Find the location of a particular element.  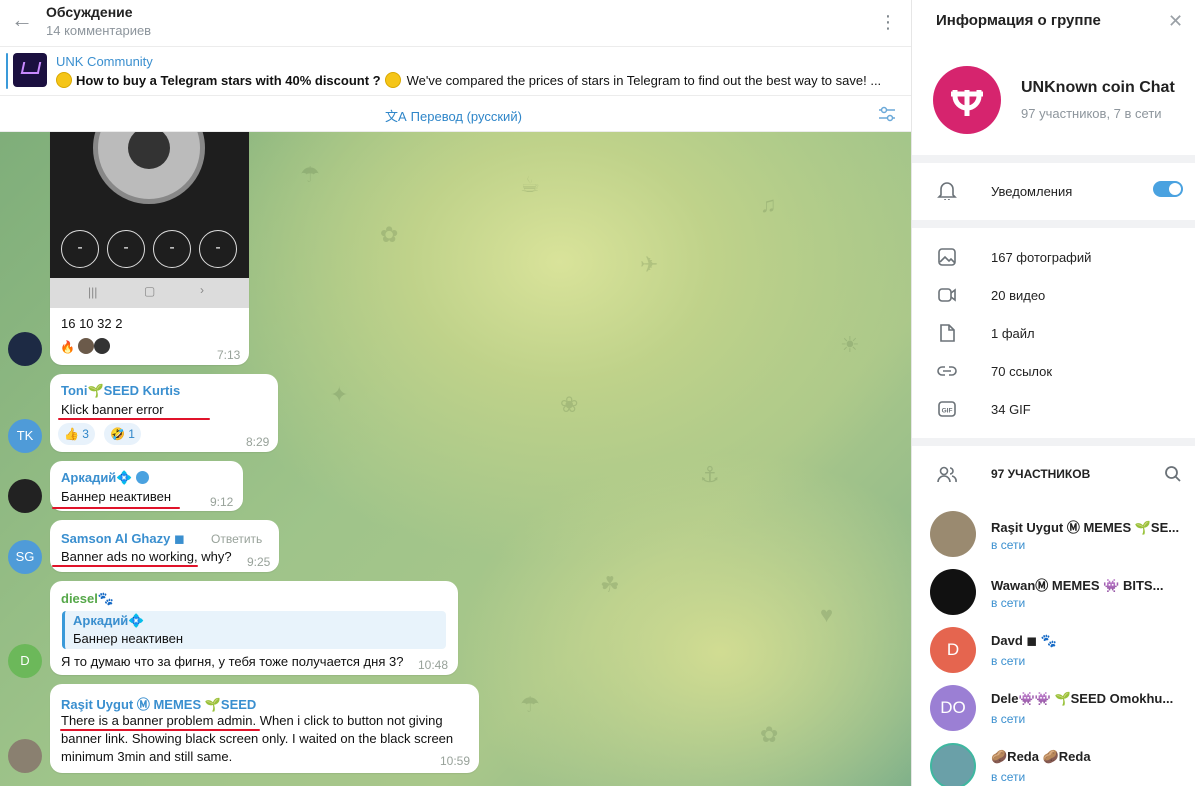

translate-icon: 文A is located at coordinates (396, 116).